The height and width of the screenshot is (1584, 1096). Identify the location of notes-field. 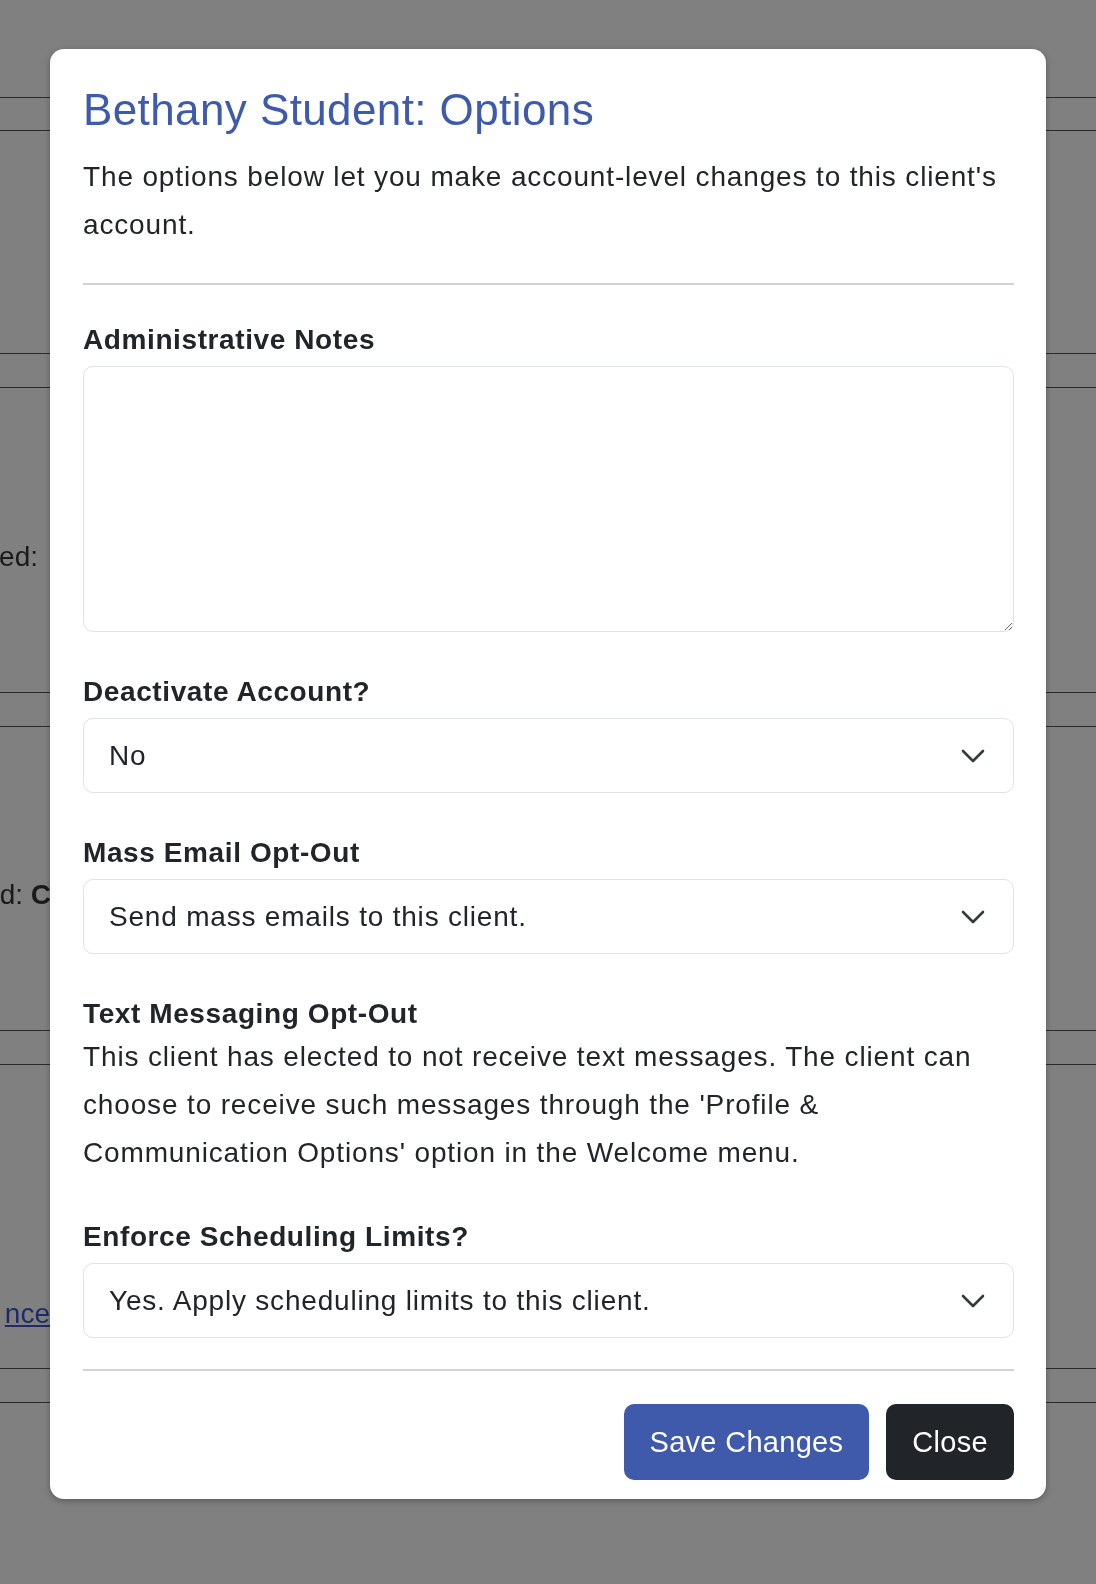
(548, 499).